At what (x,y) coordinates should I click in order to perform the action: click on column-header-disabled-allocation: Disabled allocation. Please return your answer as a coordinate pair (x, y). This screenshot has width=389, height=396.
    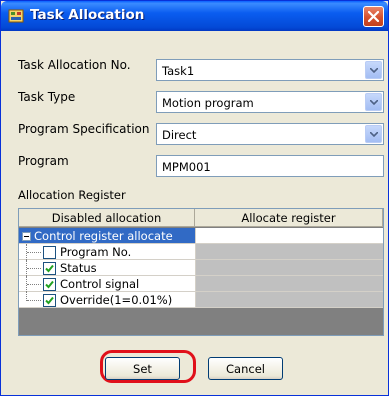
    Looking at the image, I should click on (107, 218).